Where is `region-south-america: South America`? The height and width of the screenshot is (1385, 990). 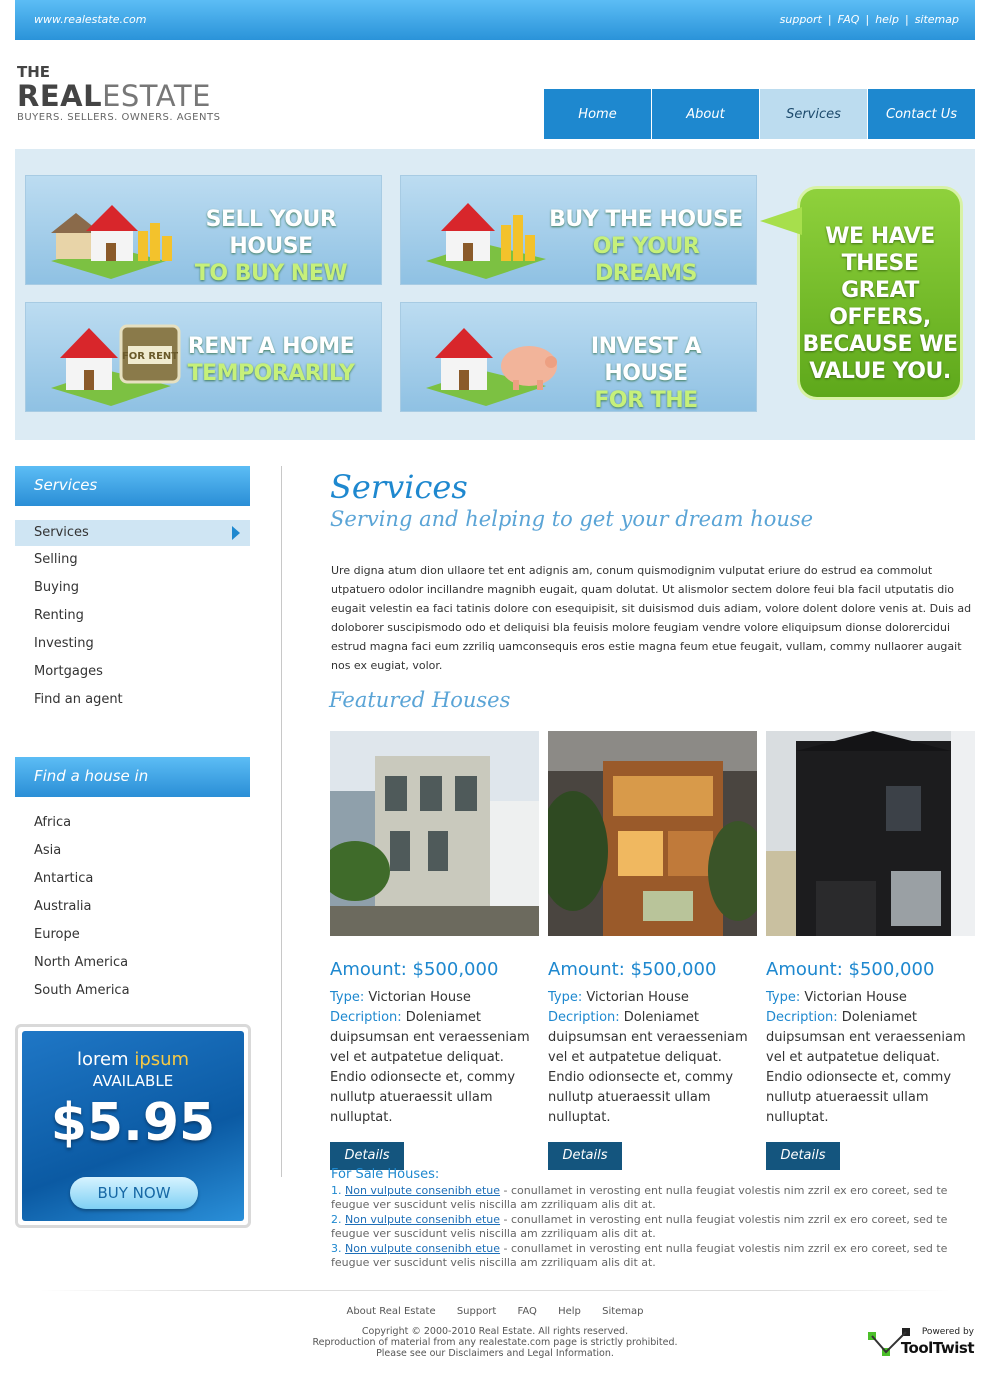 region-south-america: South America is located at coordinates (132, 991).